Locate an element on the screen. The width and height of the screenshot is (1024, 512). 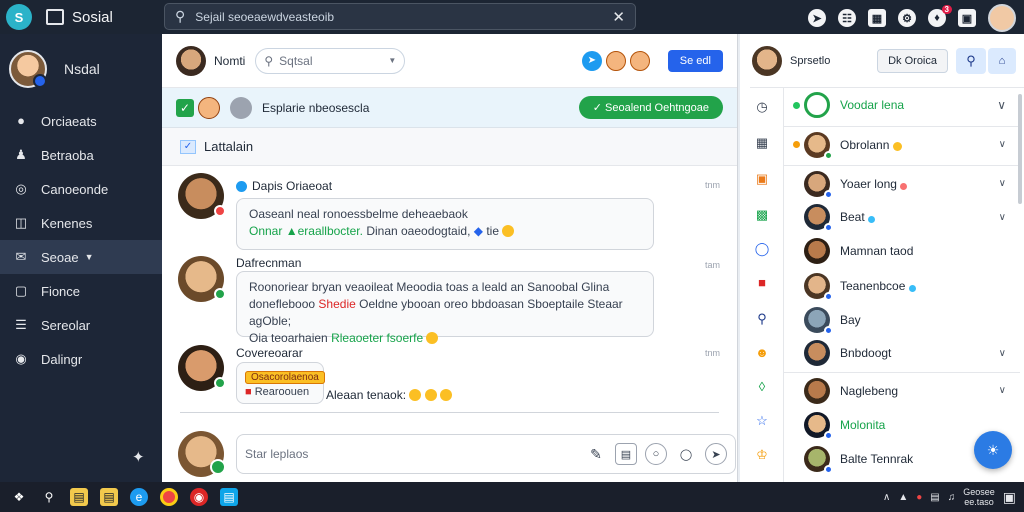
message-author: Covereoarar is located at coordinates (269, 353).